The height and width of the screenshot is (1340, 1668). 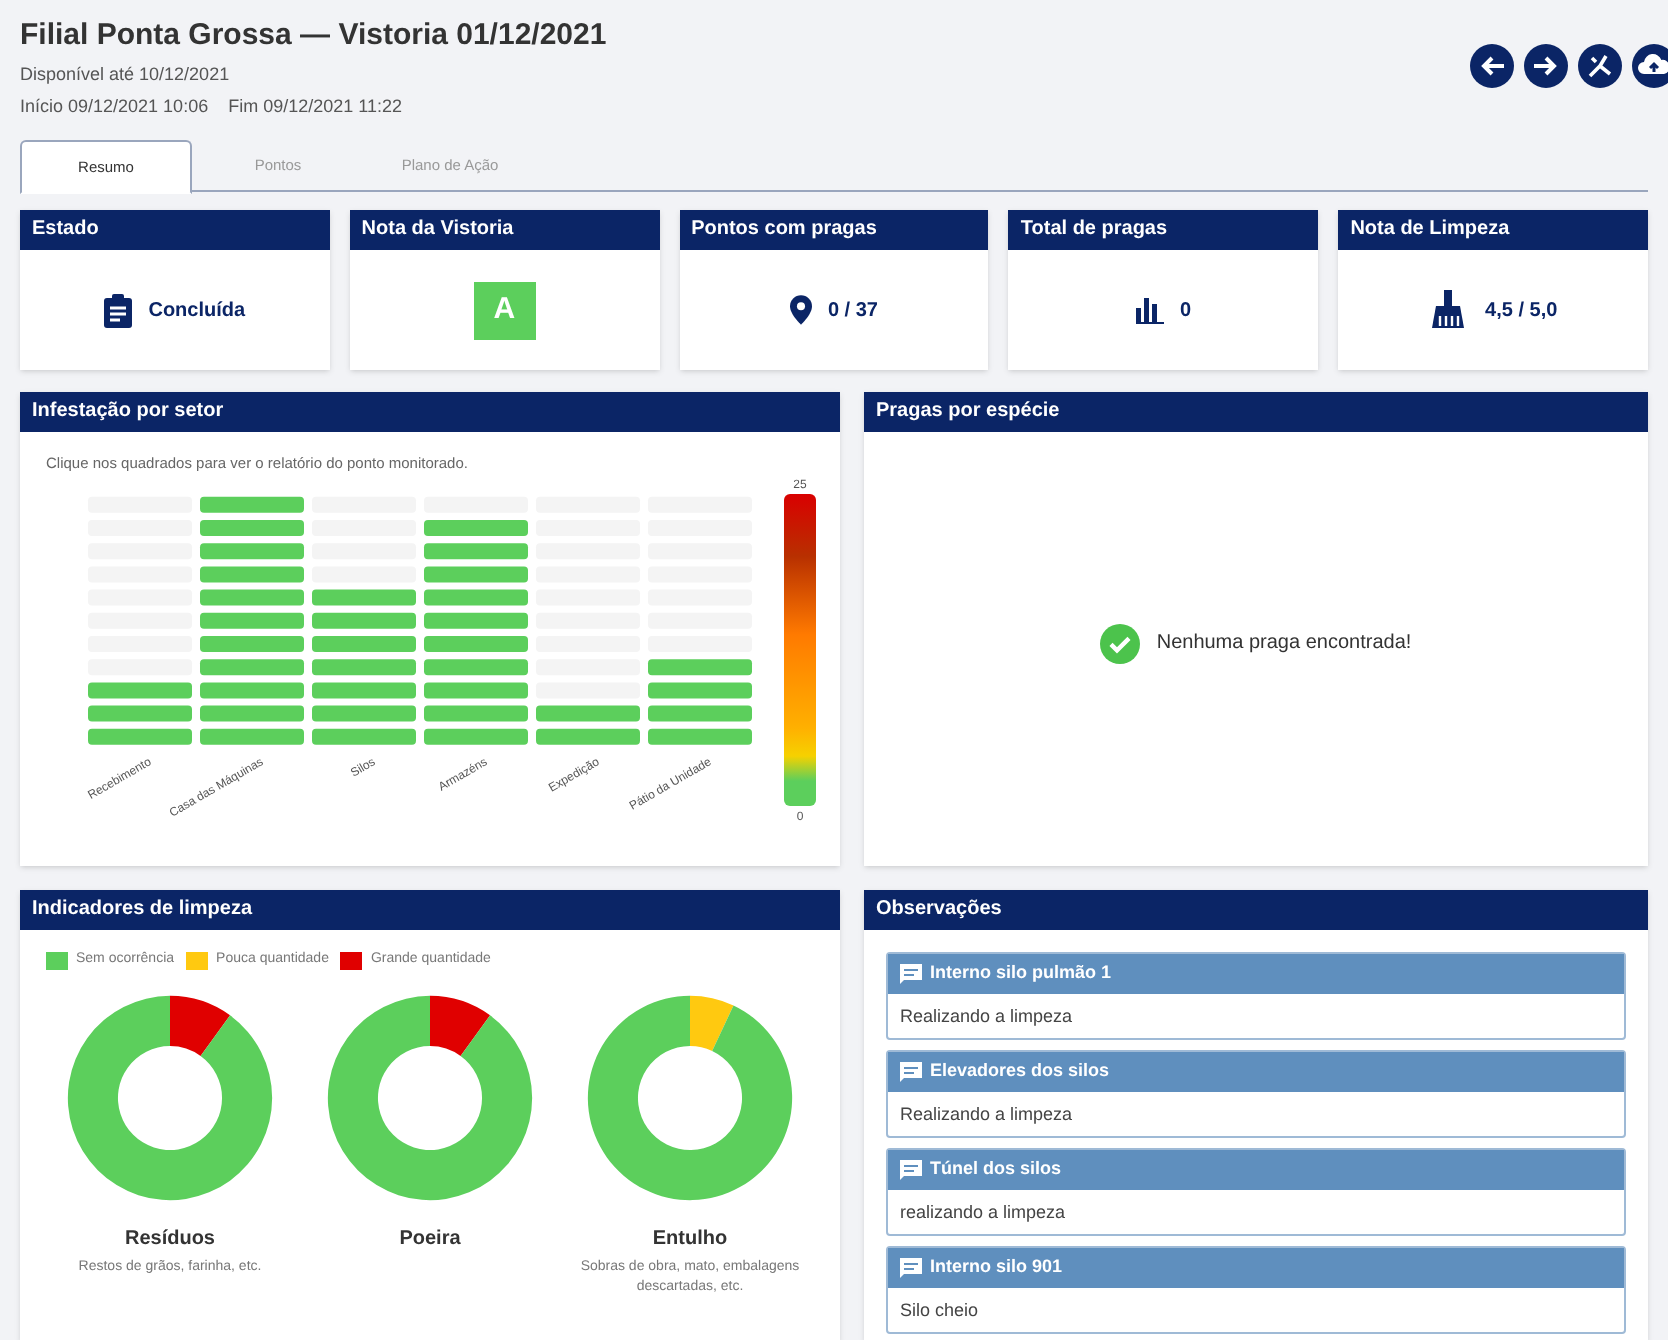 I want to click on observation-title: Interno silo pulmão 1, so click(x=1021, y=973).